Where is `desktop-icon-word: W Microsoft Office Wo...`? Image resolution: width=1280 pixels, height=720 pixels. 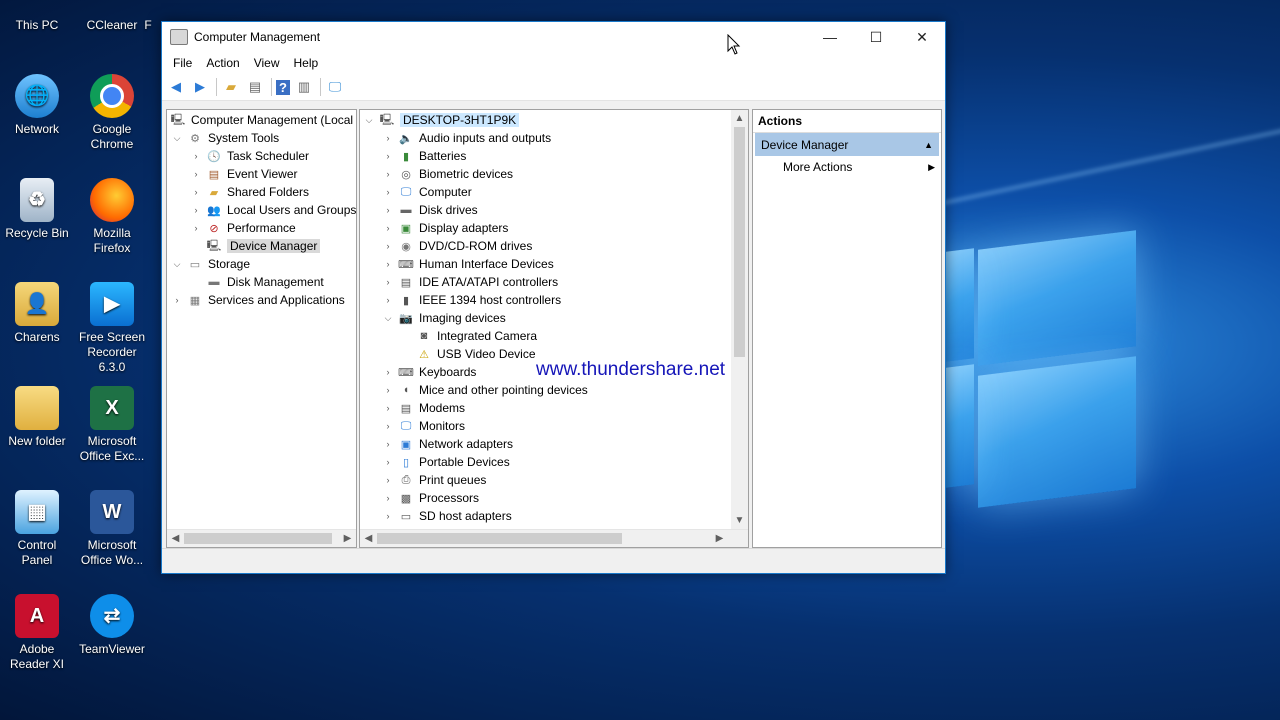
desktop-icon-word: W Microsoft Office Wo... is located at coordinates (112, 529).